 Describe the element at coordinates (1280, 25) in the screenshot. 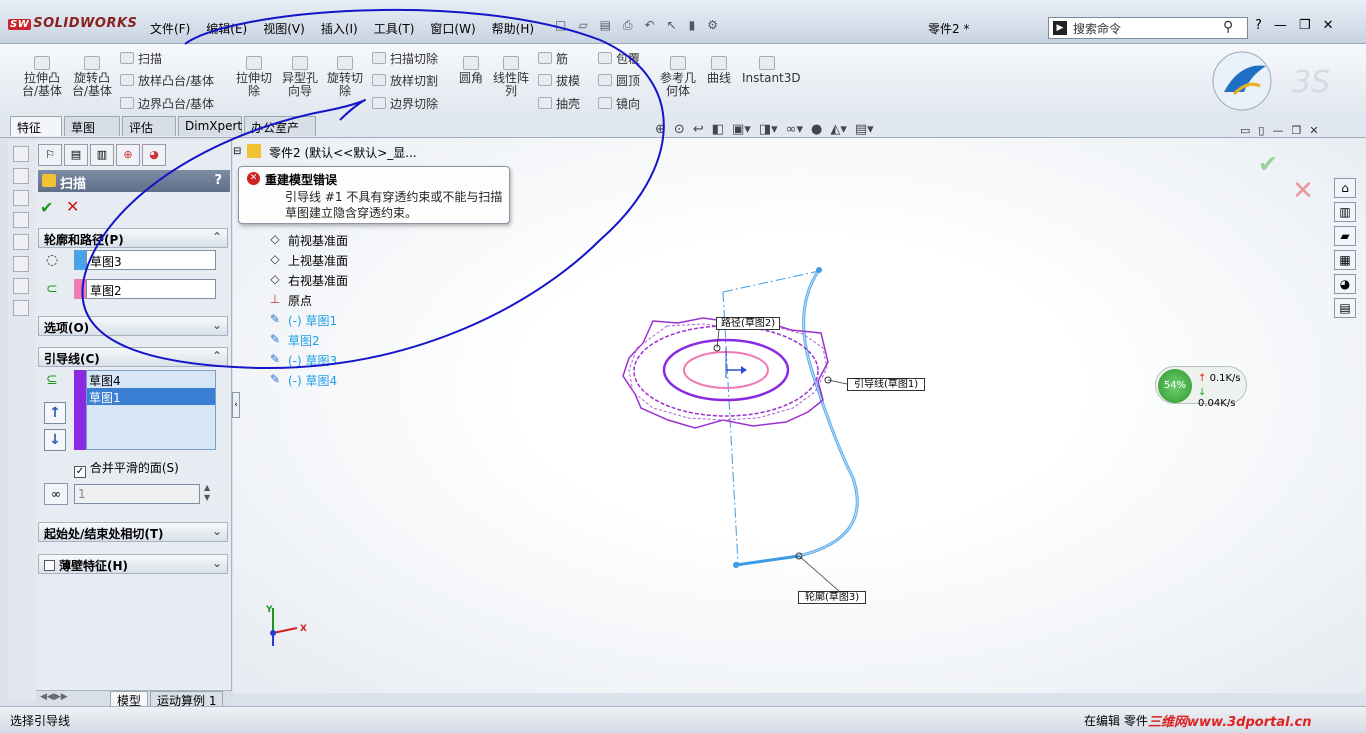

I see `minimize-icon: —` at that location.